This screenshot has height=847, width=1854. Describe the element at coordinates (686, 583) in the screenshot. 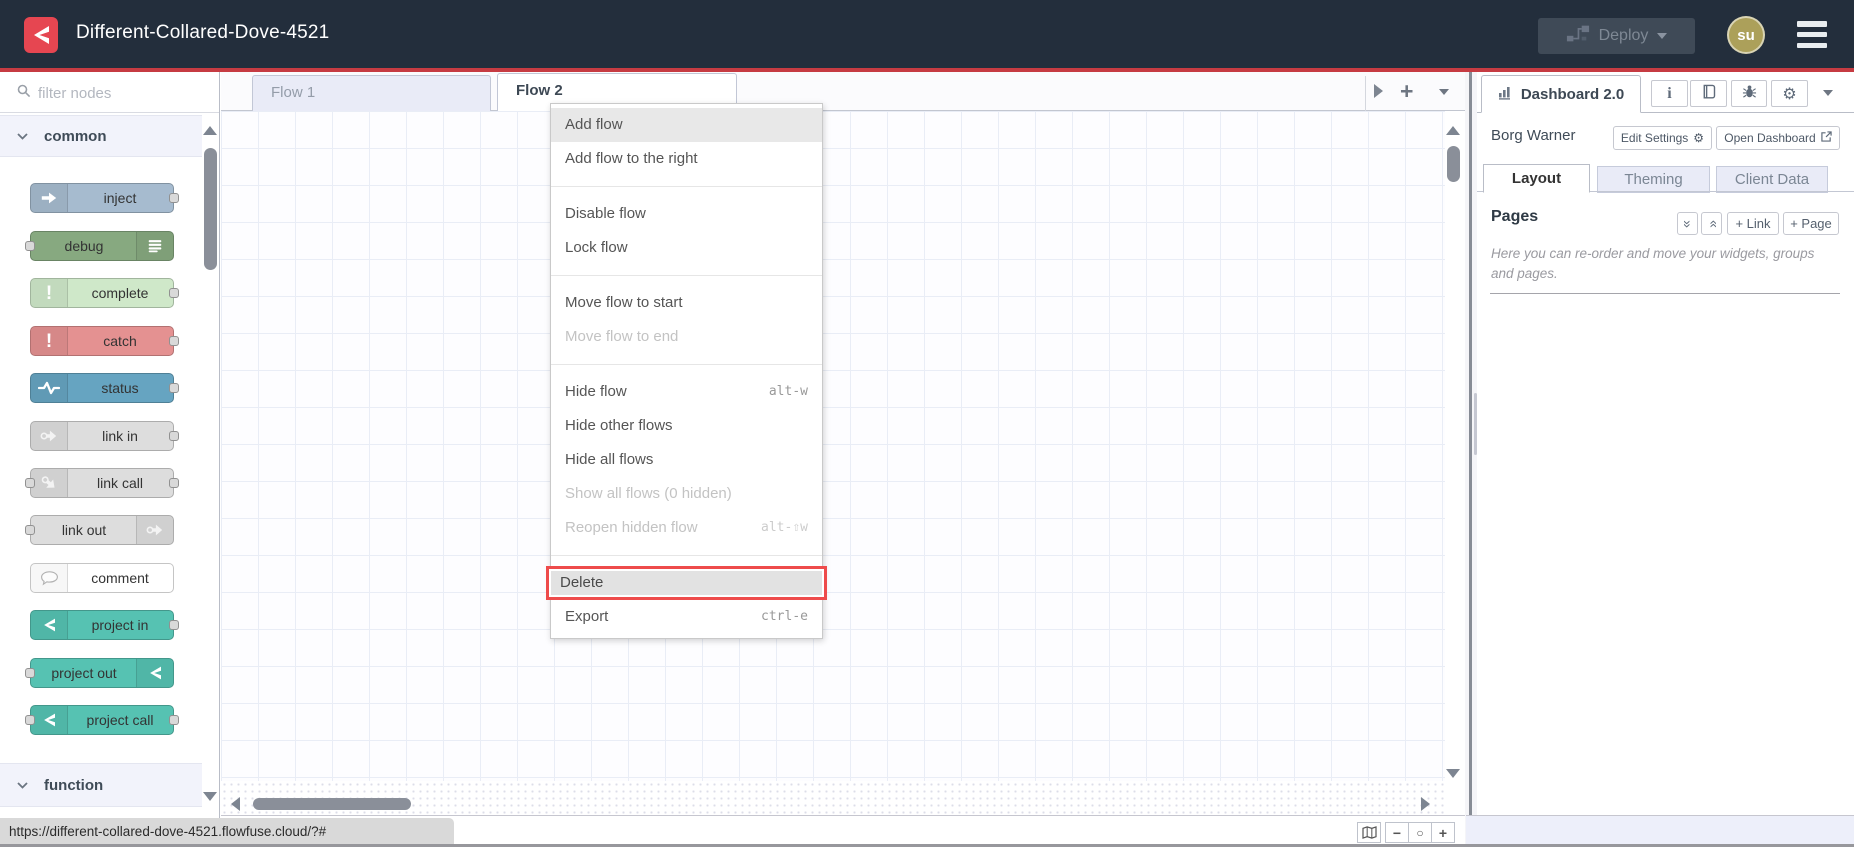

I see `menu-item-delete: Delete` at that location.